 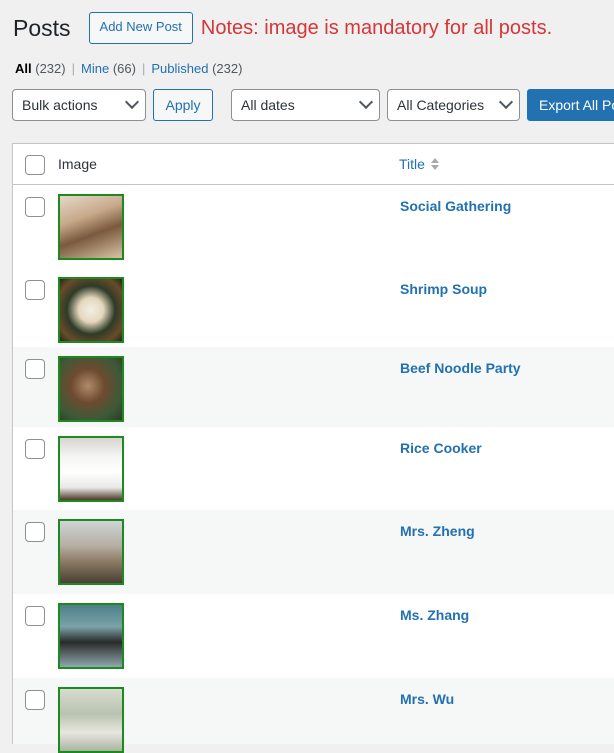 I want to click on table-row: Ms. Zhang, so click(x=313, y=636).